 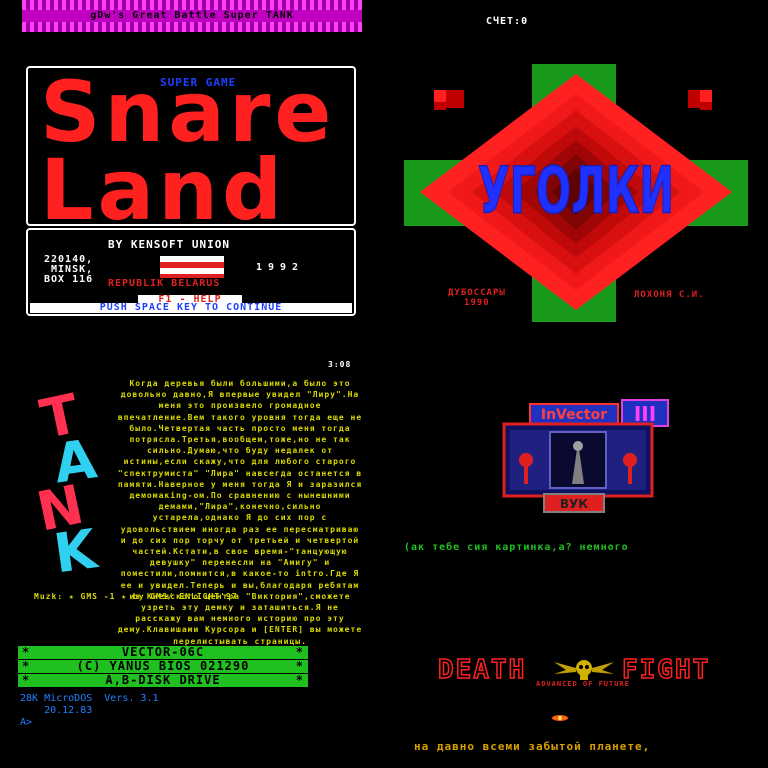 I want to click on tank-logo: T A N K, so click(x=68, y=479).